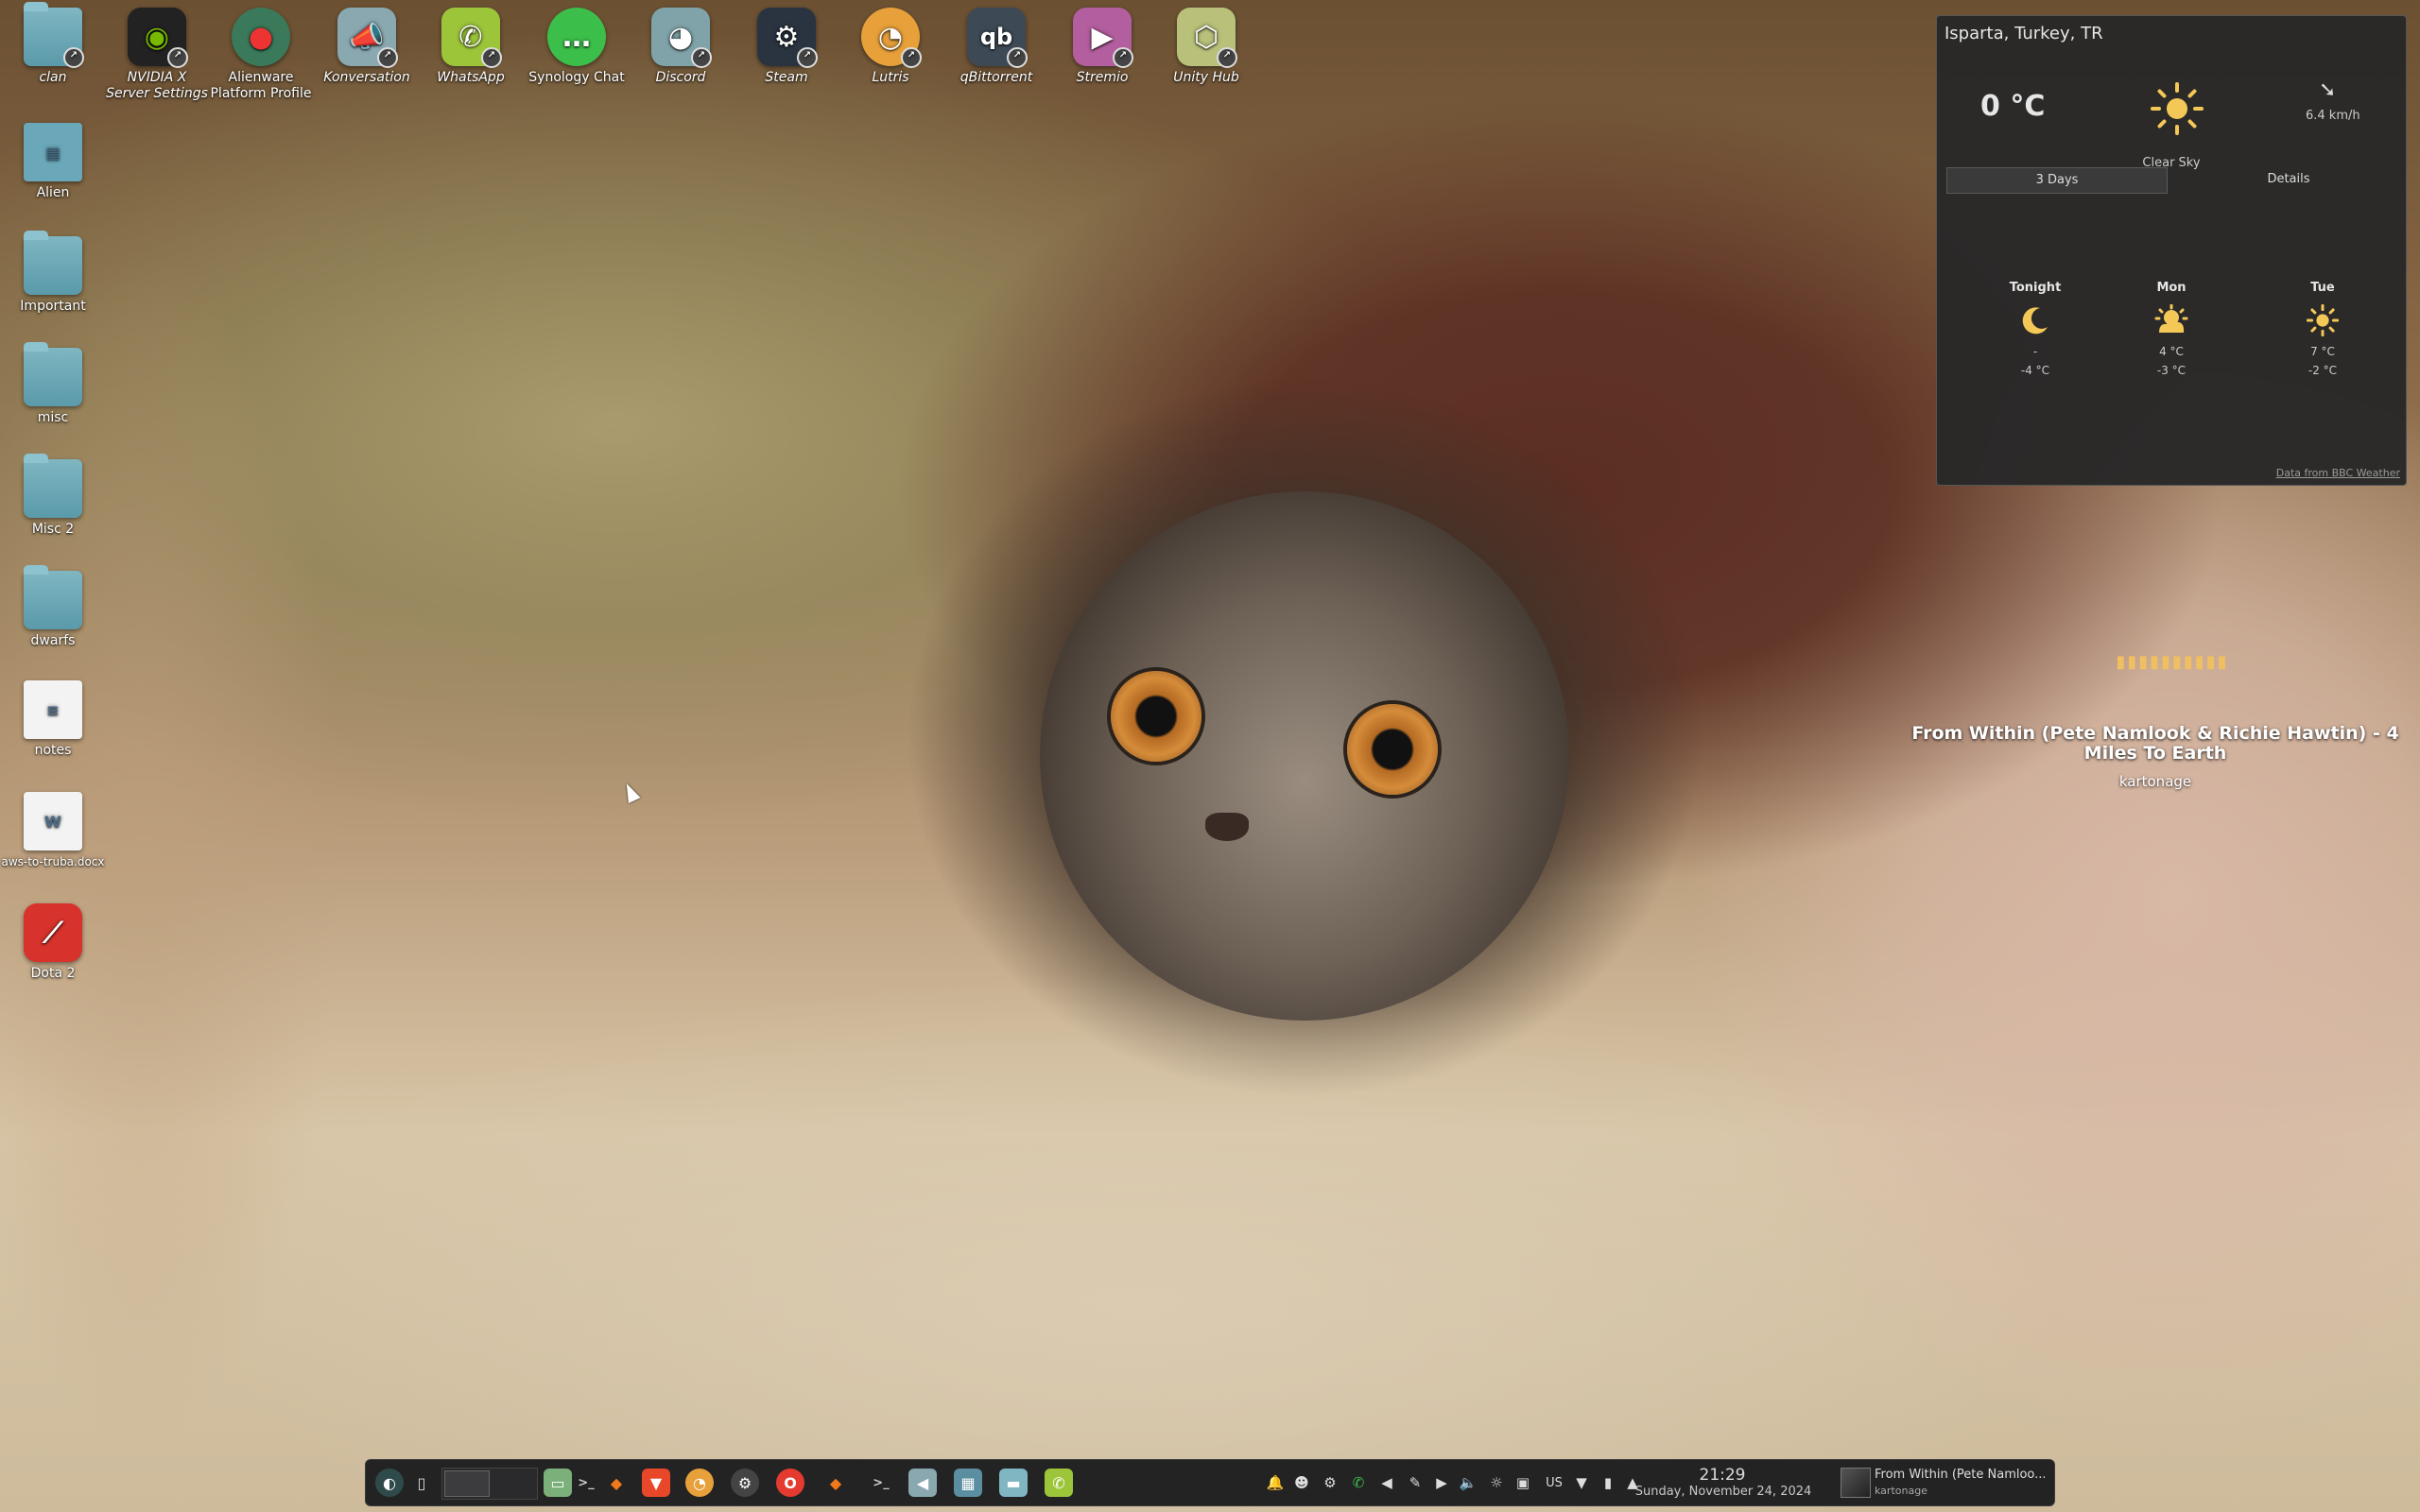 The image size is (2420, 1512). I want to click on desktop-icon-synology-chat: … Synology Chat, so click(577, 47).